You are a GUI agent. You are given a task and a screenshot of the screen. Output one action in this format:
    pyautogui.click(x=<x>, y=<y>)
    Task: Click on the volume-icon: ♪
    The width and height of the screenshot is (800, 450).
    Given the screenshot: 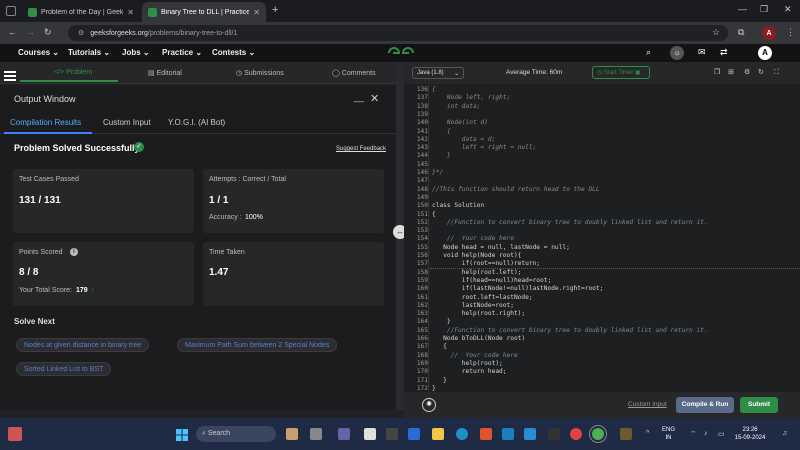 What is the action you would take?
    pyautogui.click(x=706, y=433)
    